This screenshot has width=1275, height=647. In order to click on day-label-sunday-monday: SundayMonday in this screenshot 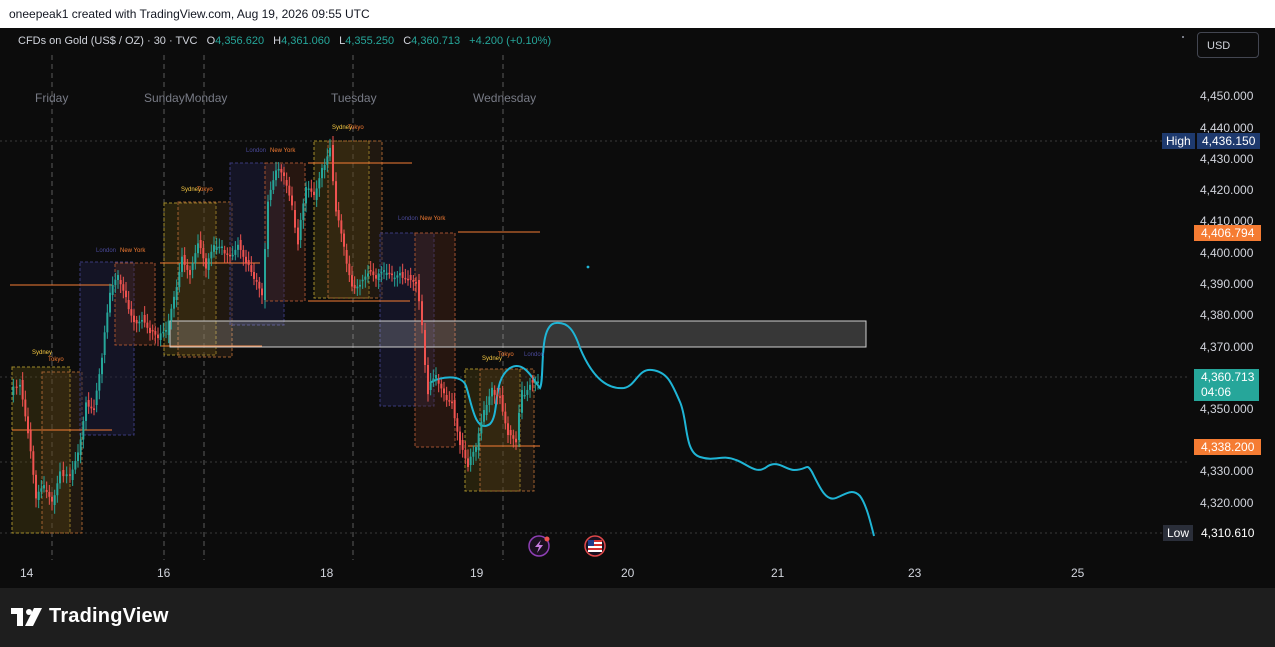, I will do `click(186, 98)`.